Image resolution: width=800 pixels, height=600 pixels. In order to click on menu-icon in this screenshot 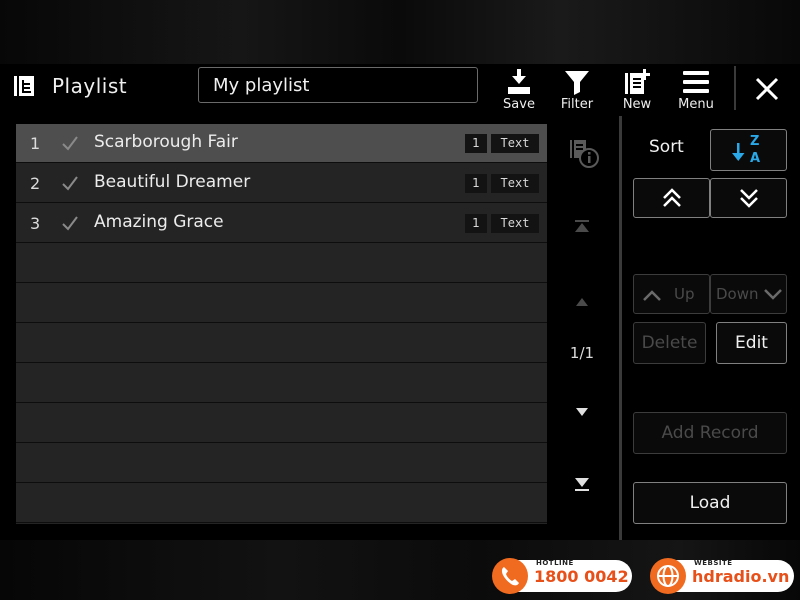, I will do `click(696, 82)`.